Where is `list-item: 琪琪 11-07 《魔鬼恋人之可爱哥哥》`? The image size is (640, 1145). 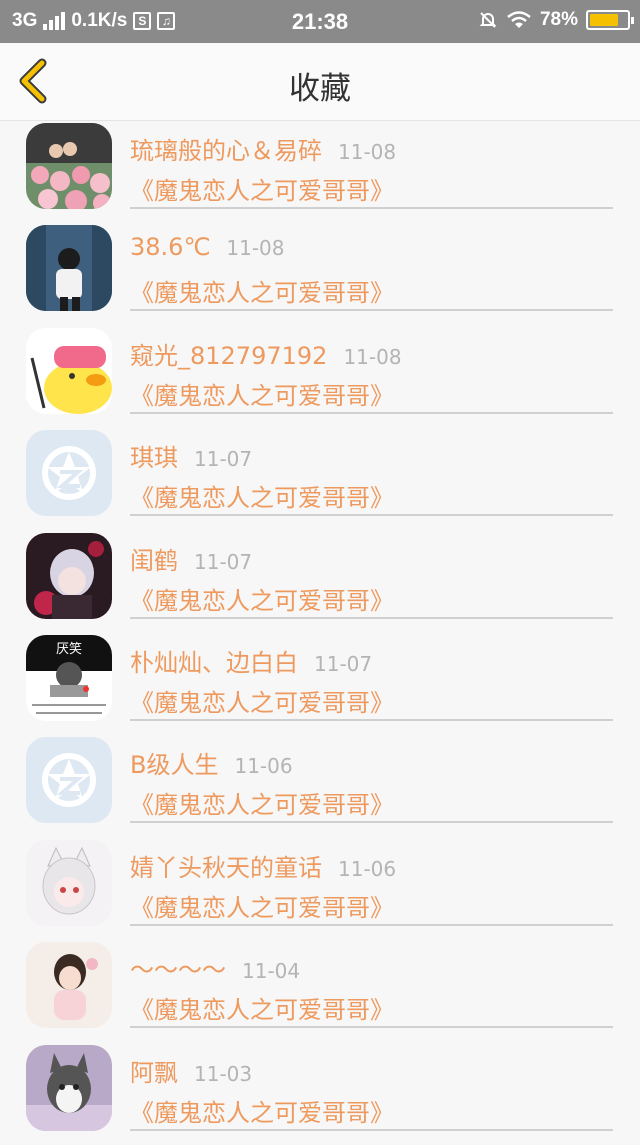
list-item: 琪琪 11-07 《魔鬼恋人之可爱哥哥》 is located at coordinates (320, 479).